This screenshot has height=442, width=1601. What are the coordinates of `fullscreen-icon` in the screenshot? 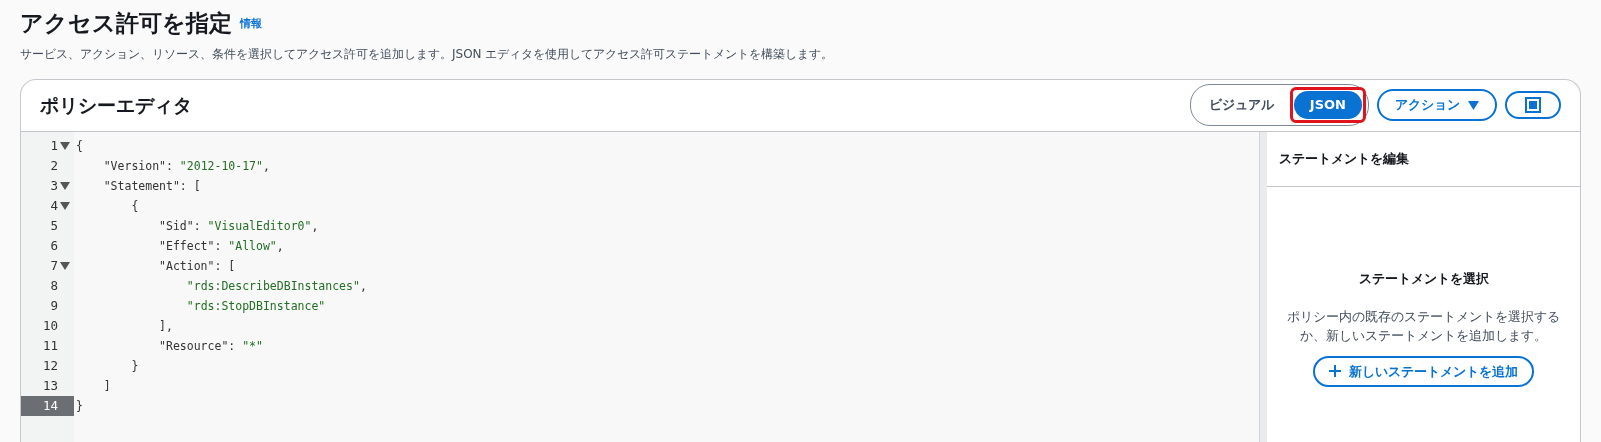 It's located at (1533, 105).